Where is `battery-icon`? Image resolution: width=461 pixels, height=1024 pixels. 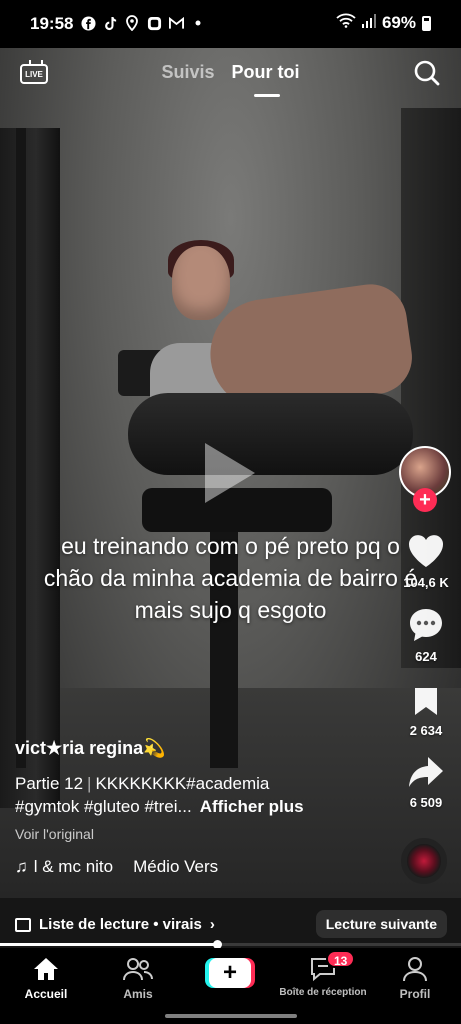
battery-icon is located at coordinates (426, 23).